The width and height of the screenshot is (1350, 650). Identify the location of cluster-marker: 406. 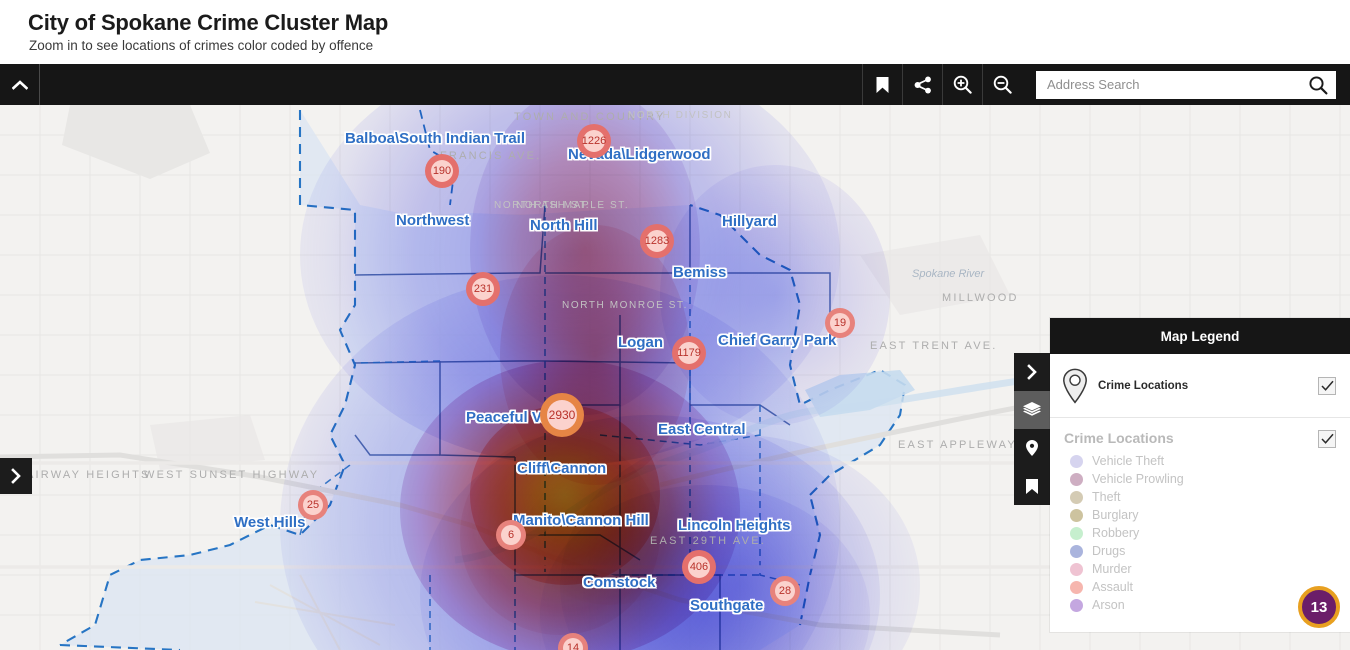
(699, 567).